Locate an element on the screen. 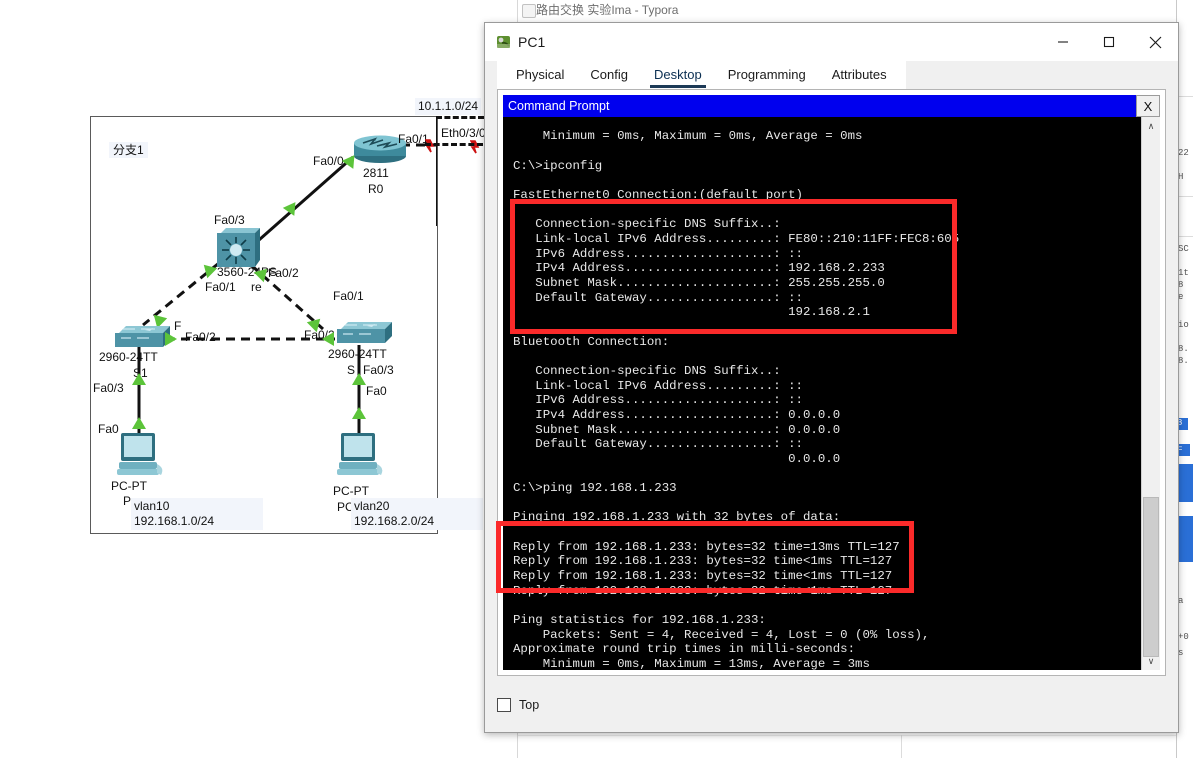  pc-right-vlan-box: vlan20 192.168.2.0/24 is located at coordinates (417, 514).